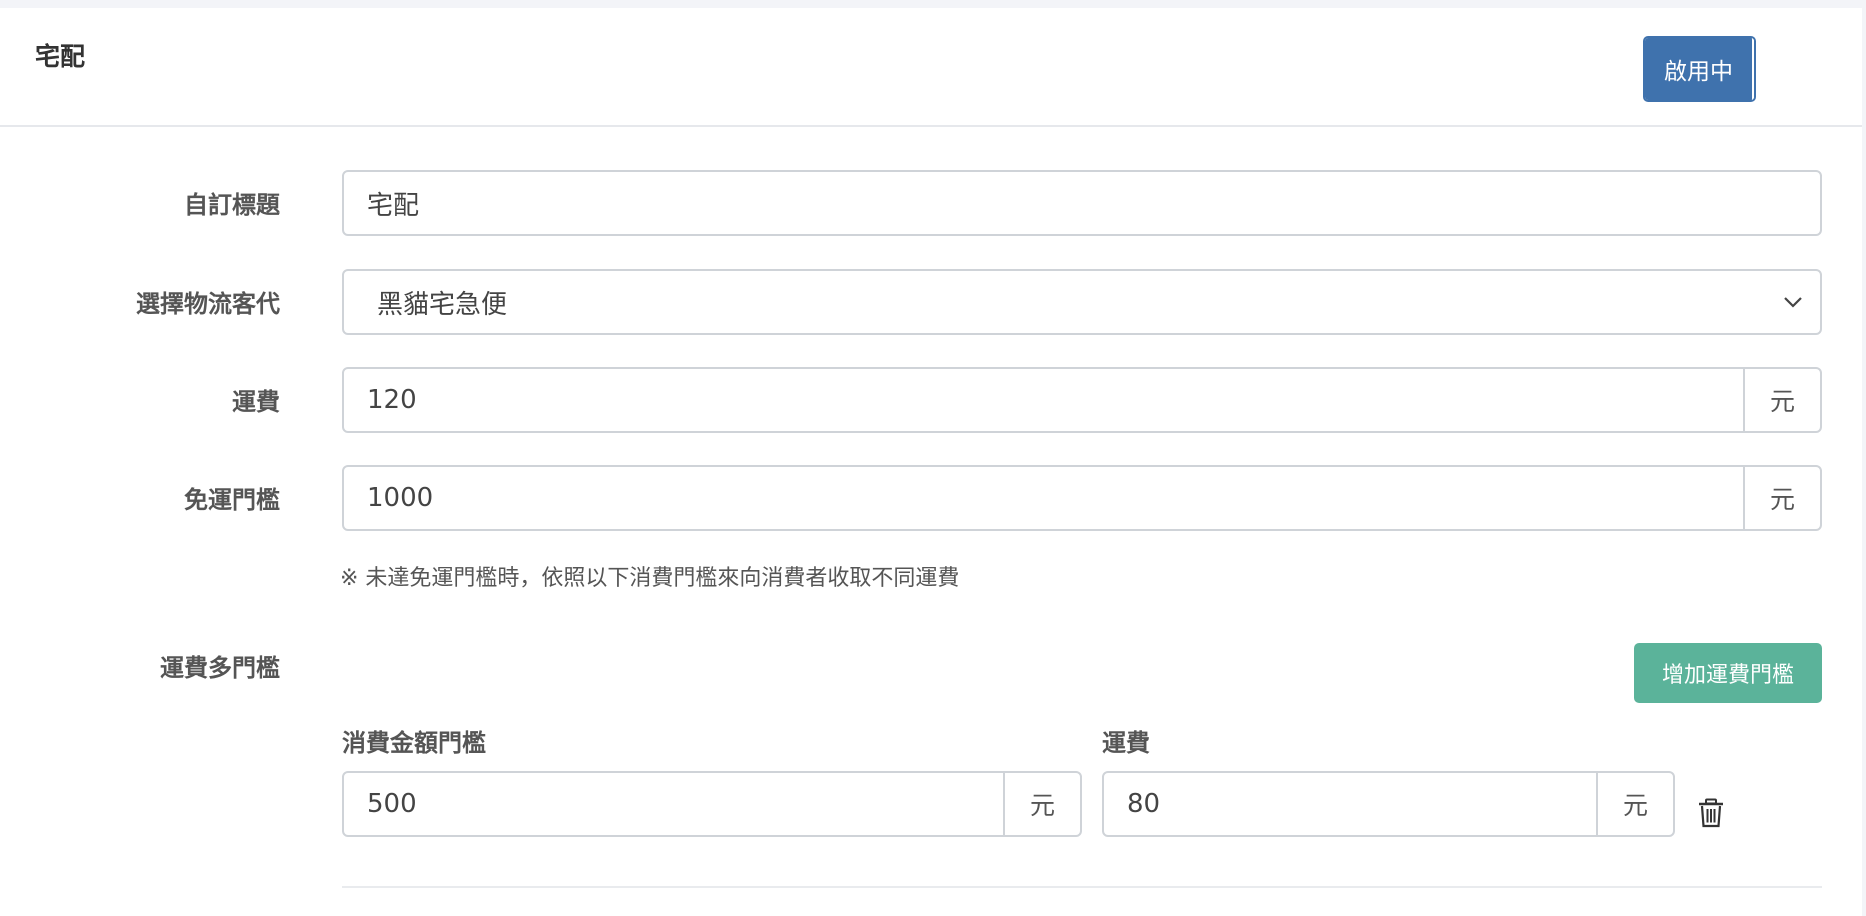  What do you see at coordinates (1793, 302) in the screenshot?
I see `chevron-down-icon` at bounding box center [1793, 302].